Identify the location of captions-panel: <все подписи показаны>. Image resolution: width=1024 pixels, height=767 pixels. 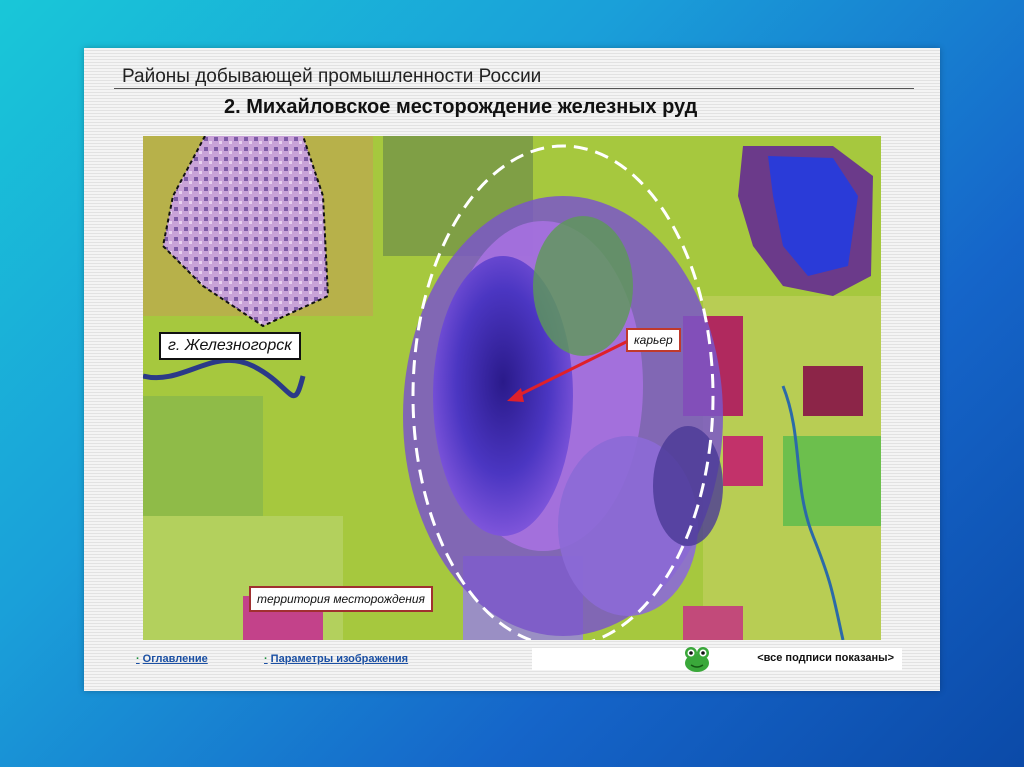
(717, 659).